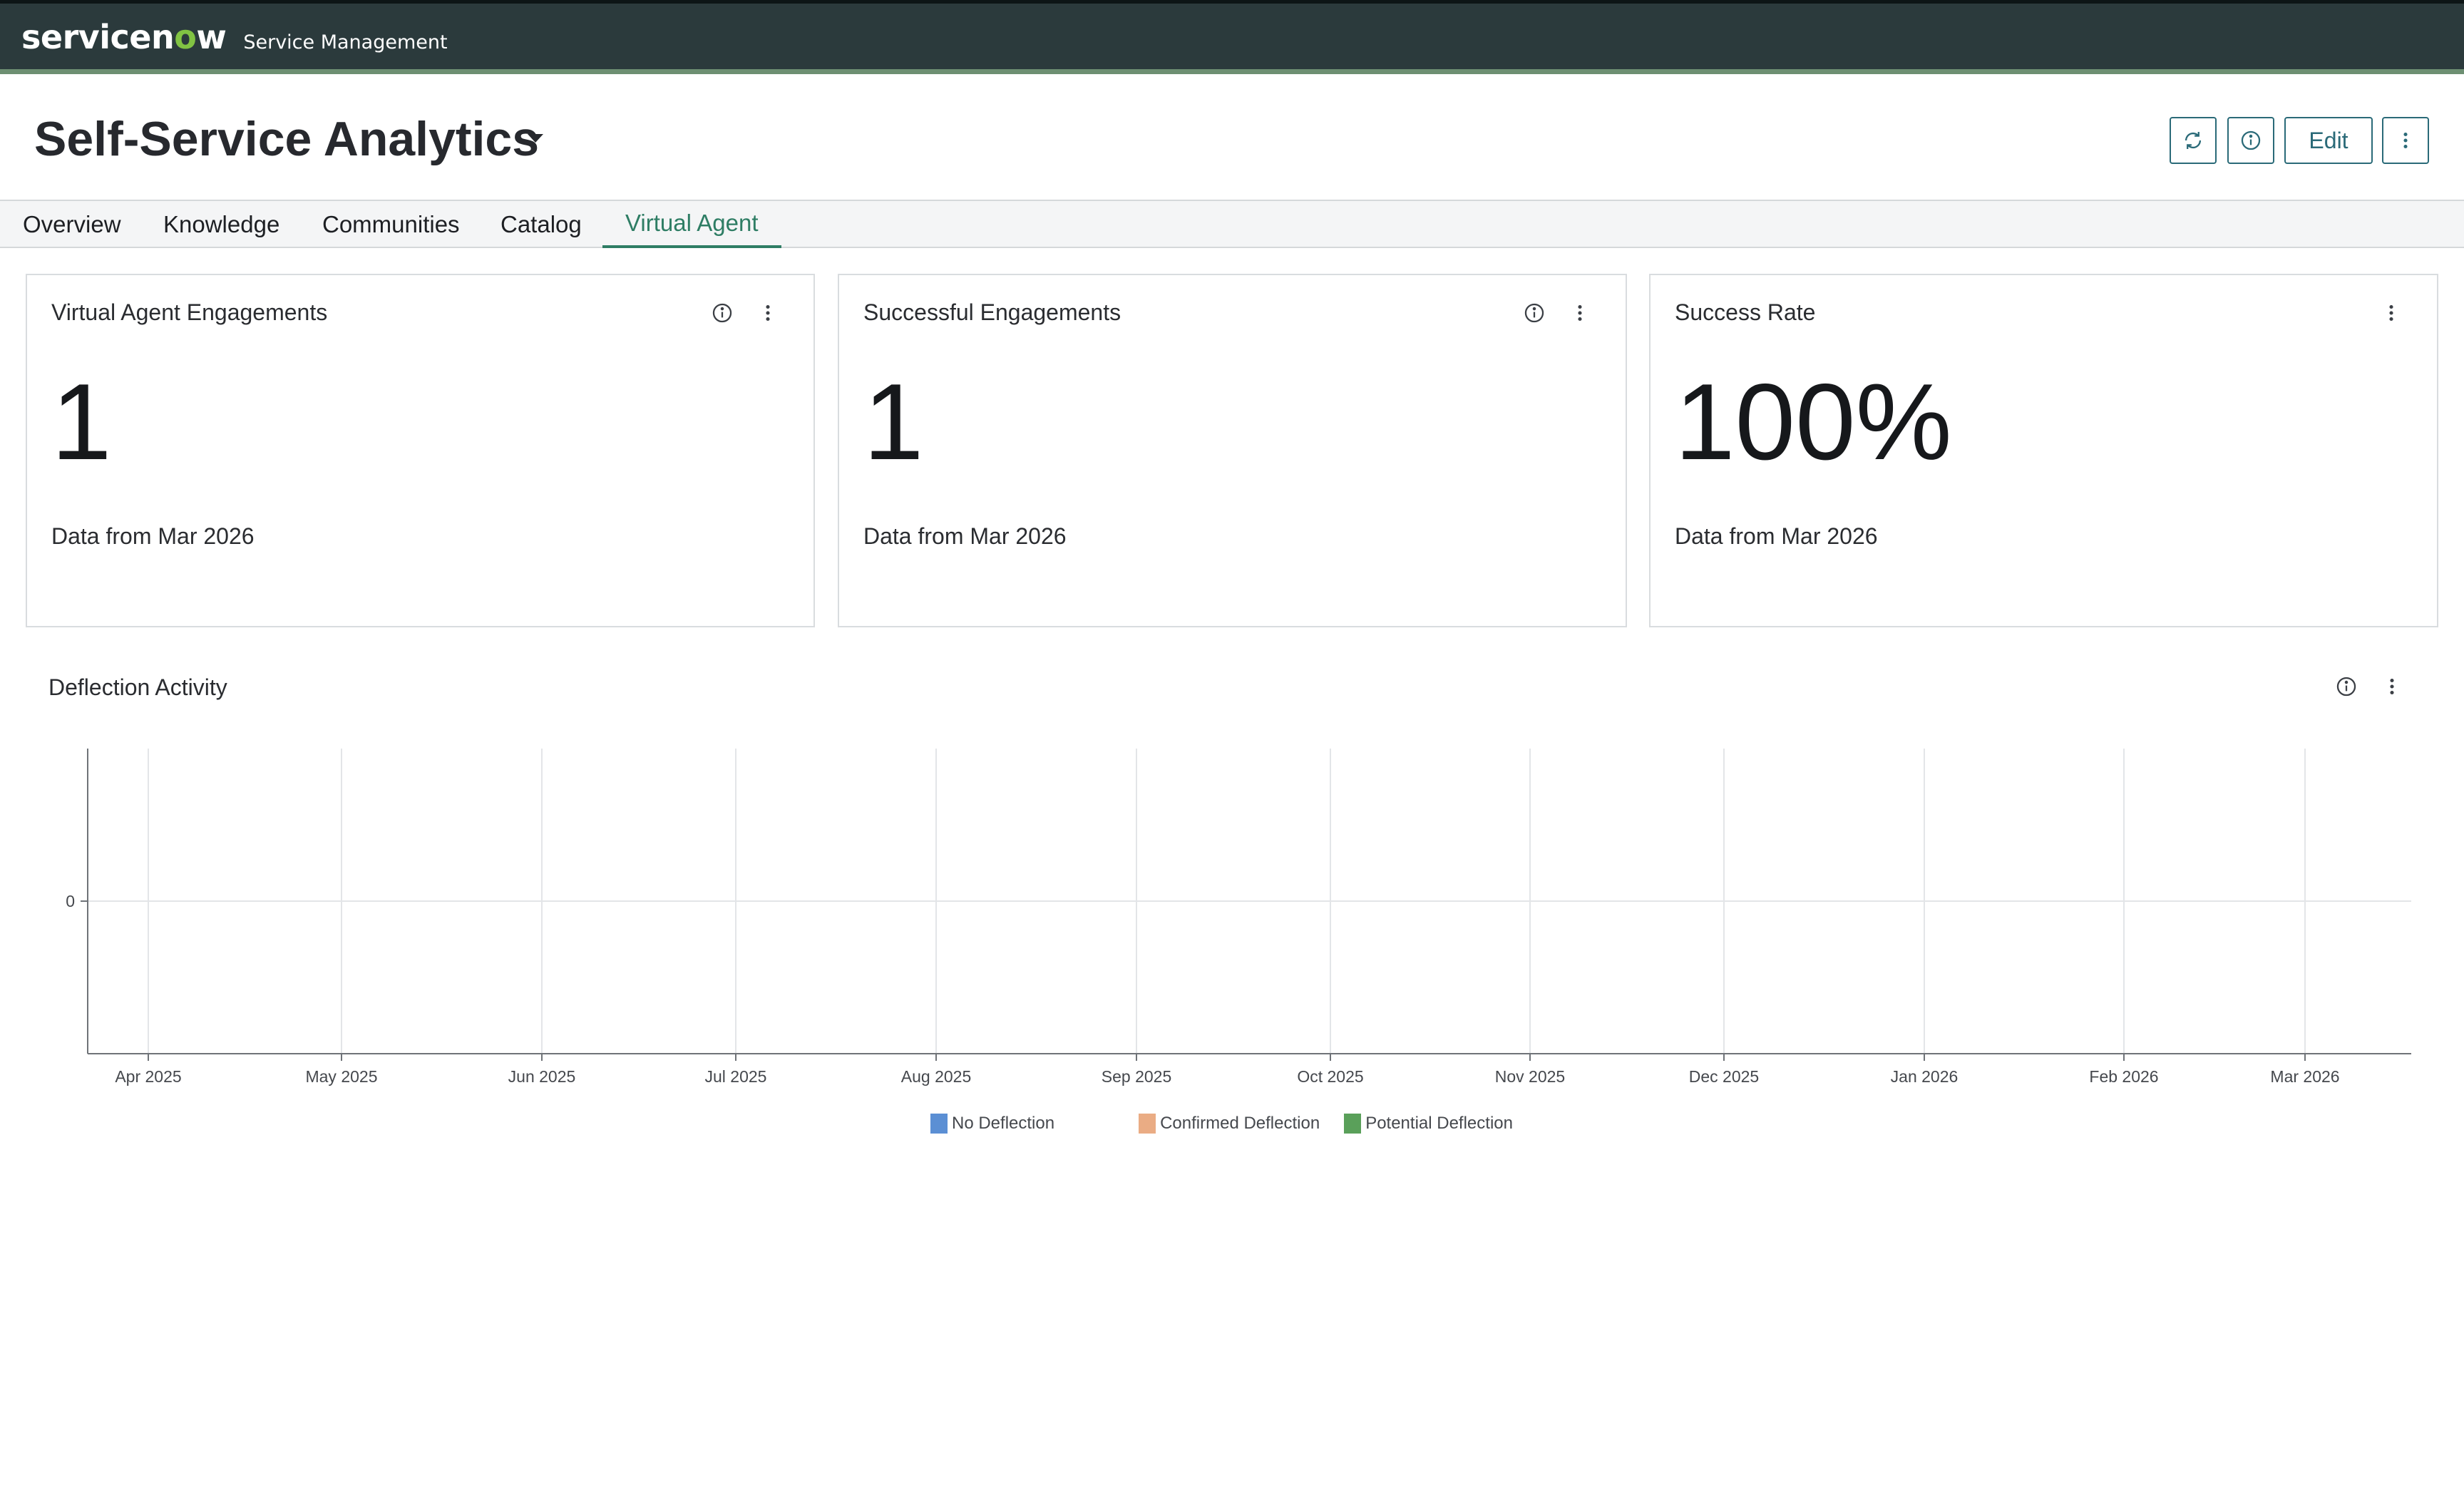  I want to click on dashboard-header: Self-Service Analytics Edit, so click(1232, 137).